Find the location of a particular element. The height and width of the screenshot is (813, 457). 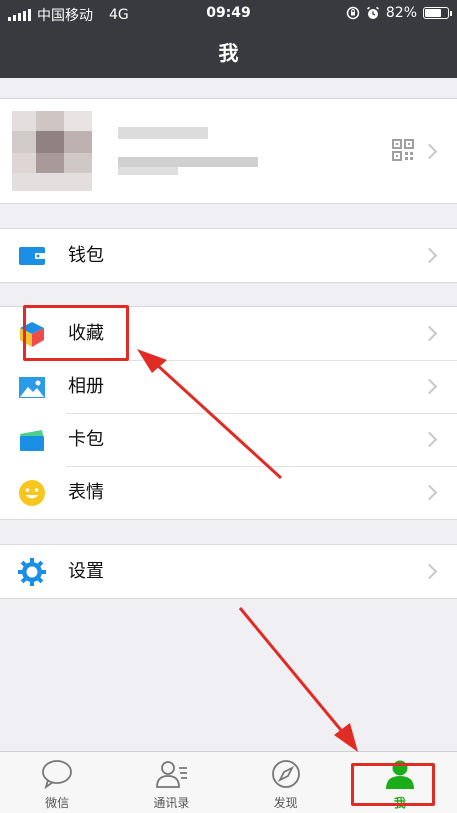

tab-label: 通讯录 is located at coordinates (171, 803).